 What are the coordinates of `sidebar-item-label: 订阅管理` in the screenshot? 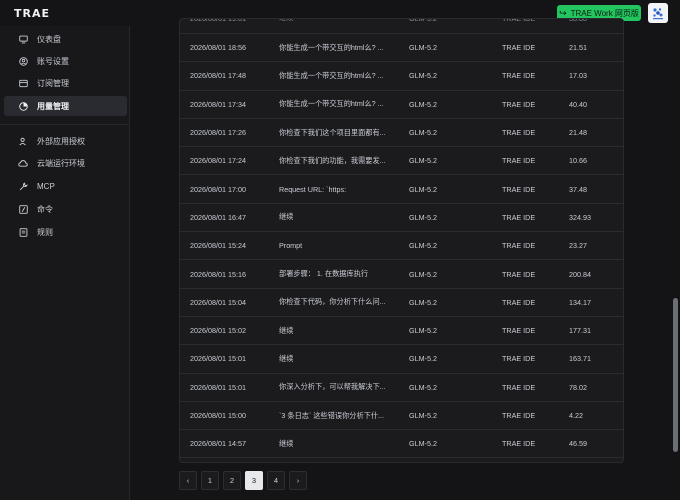 It's located at (53, 83).